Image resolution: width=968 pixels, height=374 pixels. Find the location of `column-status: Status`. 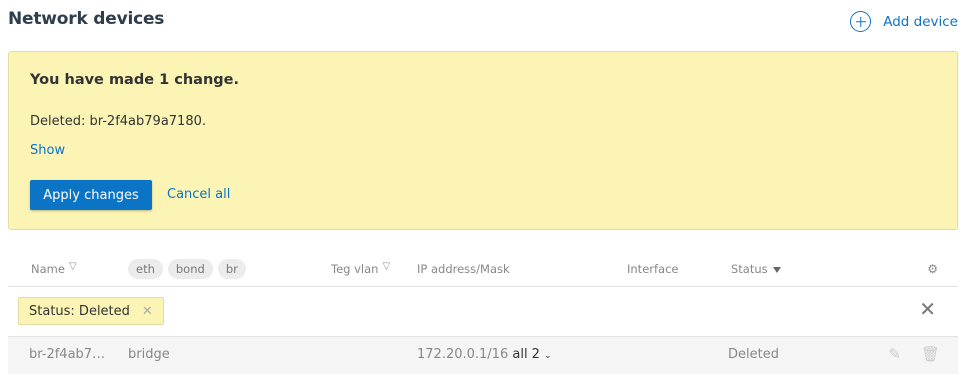

column-status: Status is located at coordinates (756, 269).